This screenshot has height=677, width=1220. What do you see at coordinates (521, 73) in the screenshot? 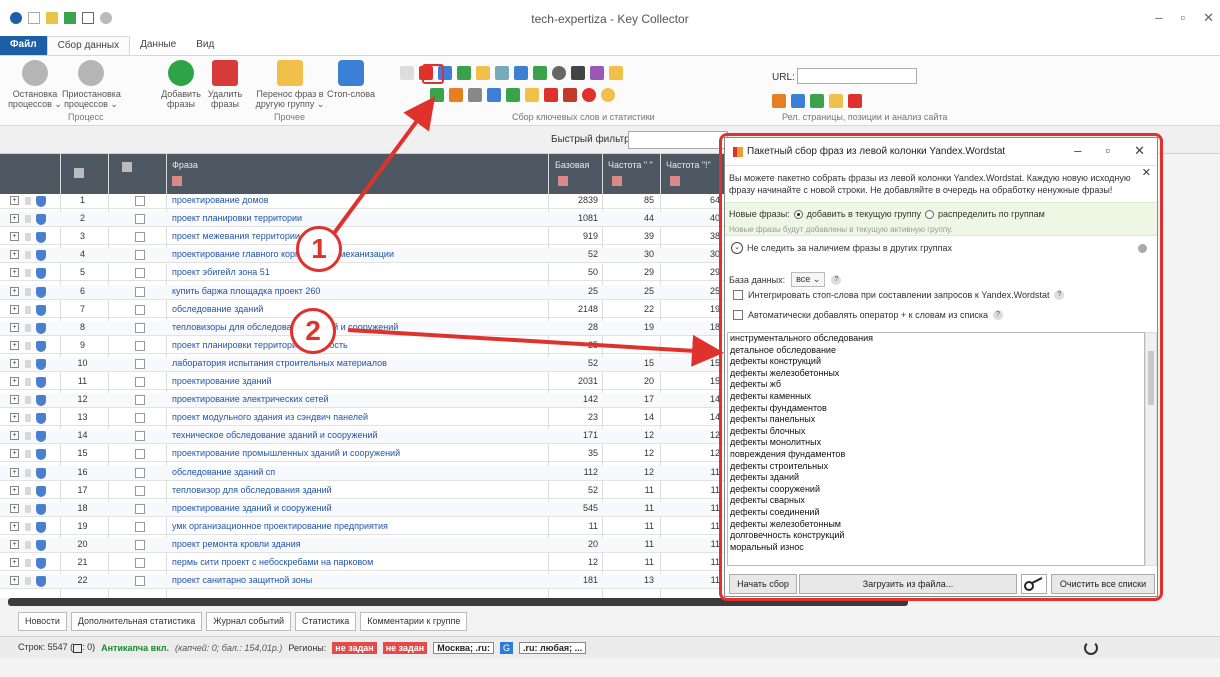
I see `table-icon` at bounding box center [521, 73].